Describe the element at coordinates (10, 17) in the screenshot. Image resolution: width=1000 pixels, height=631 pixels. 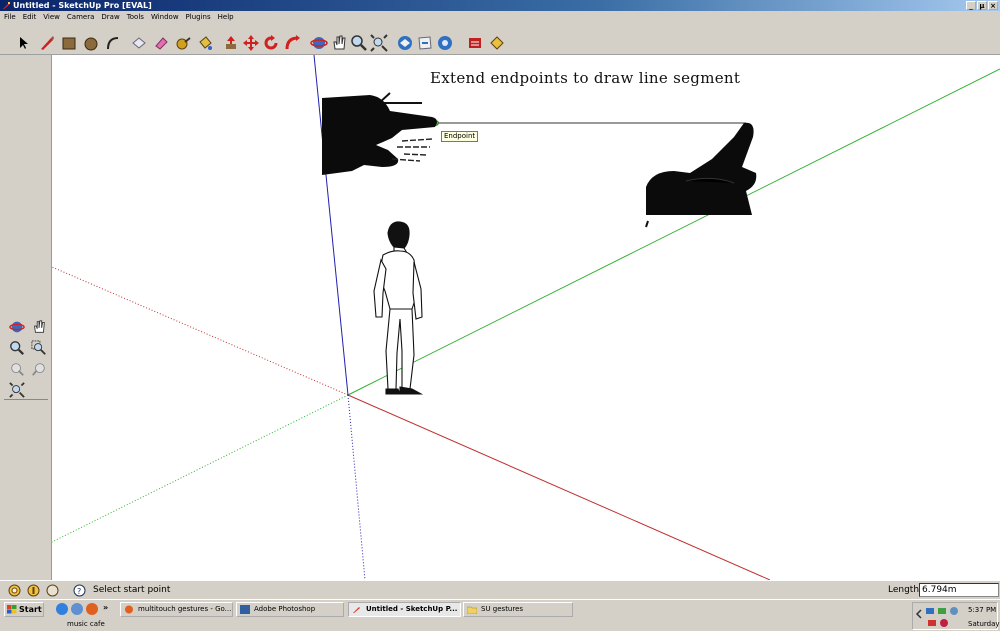
I see `menu-file: File` at that location.